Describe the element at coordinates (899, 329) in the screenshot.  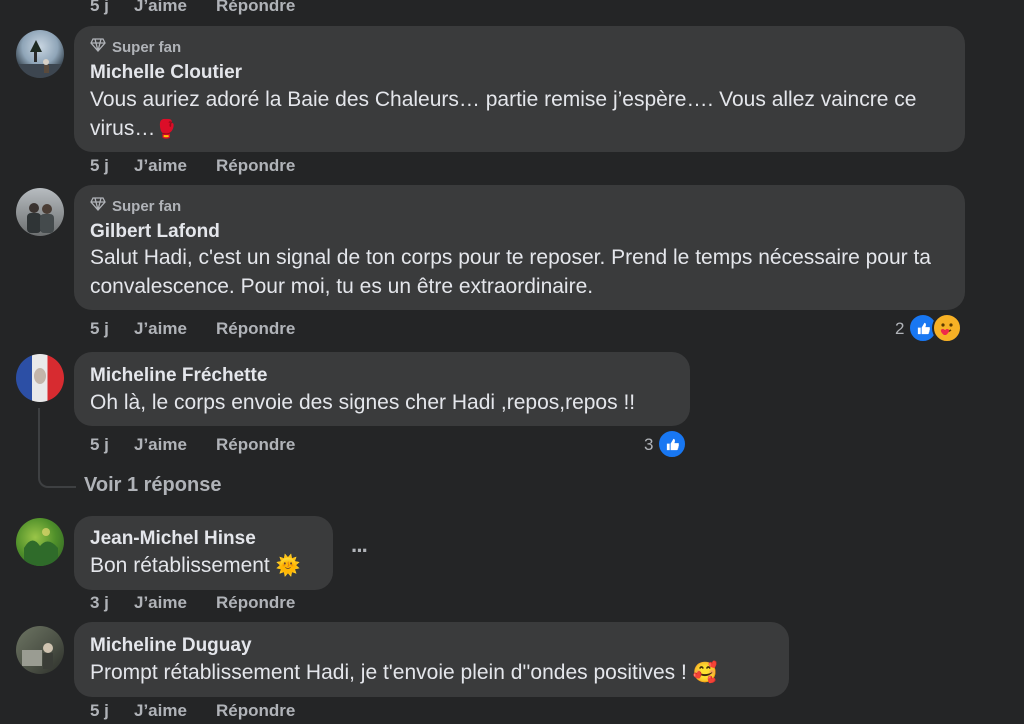
I see `reaction-count: 2` at that location.